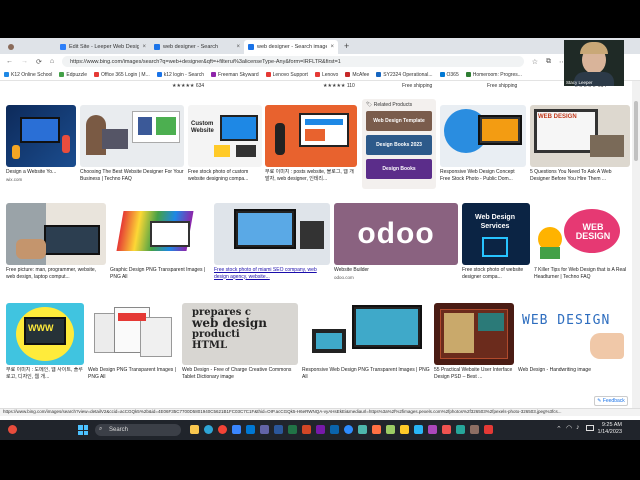 The height and width of the screenshot is (480, 640). Describe the element at coordinates (610, 429) in the screenshot. I see `system-clock: 9:25 AM 1/14/2023` at that location.